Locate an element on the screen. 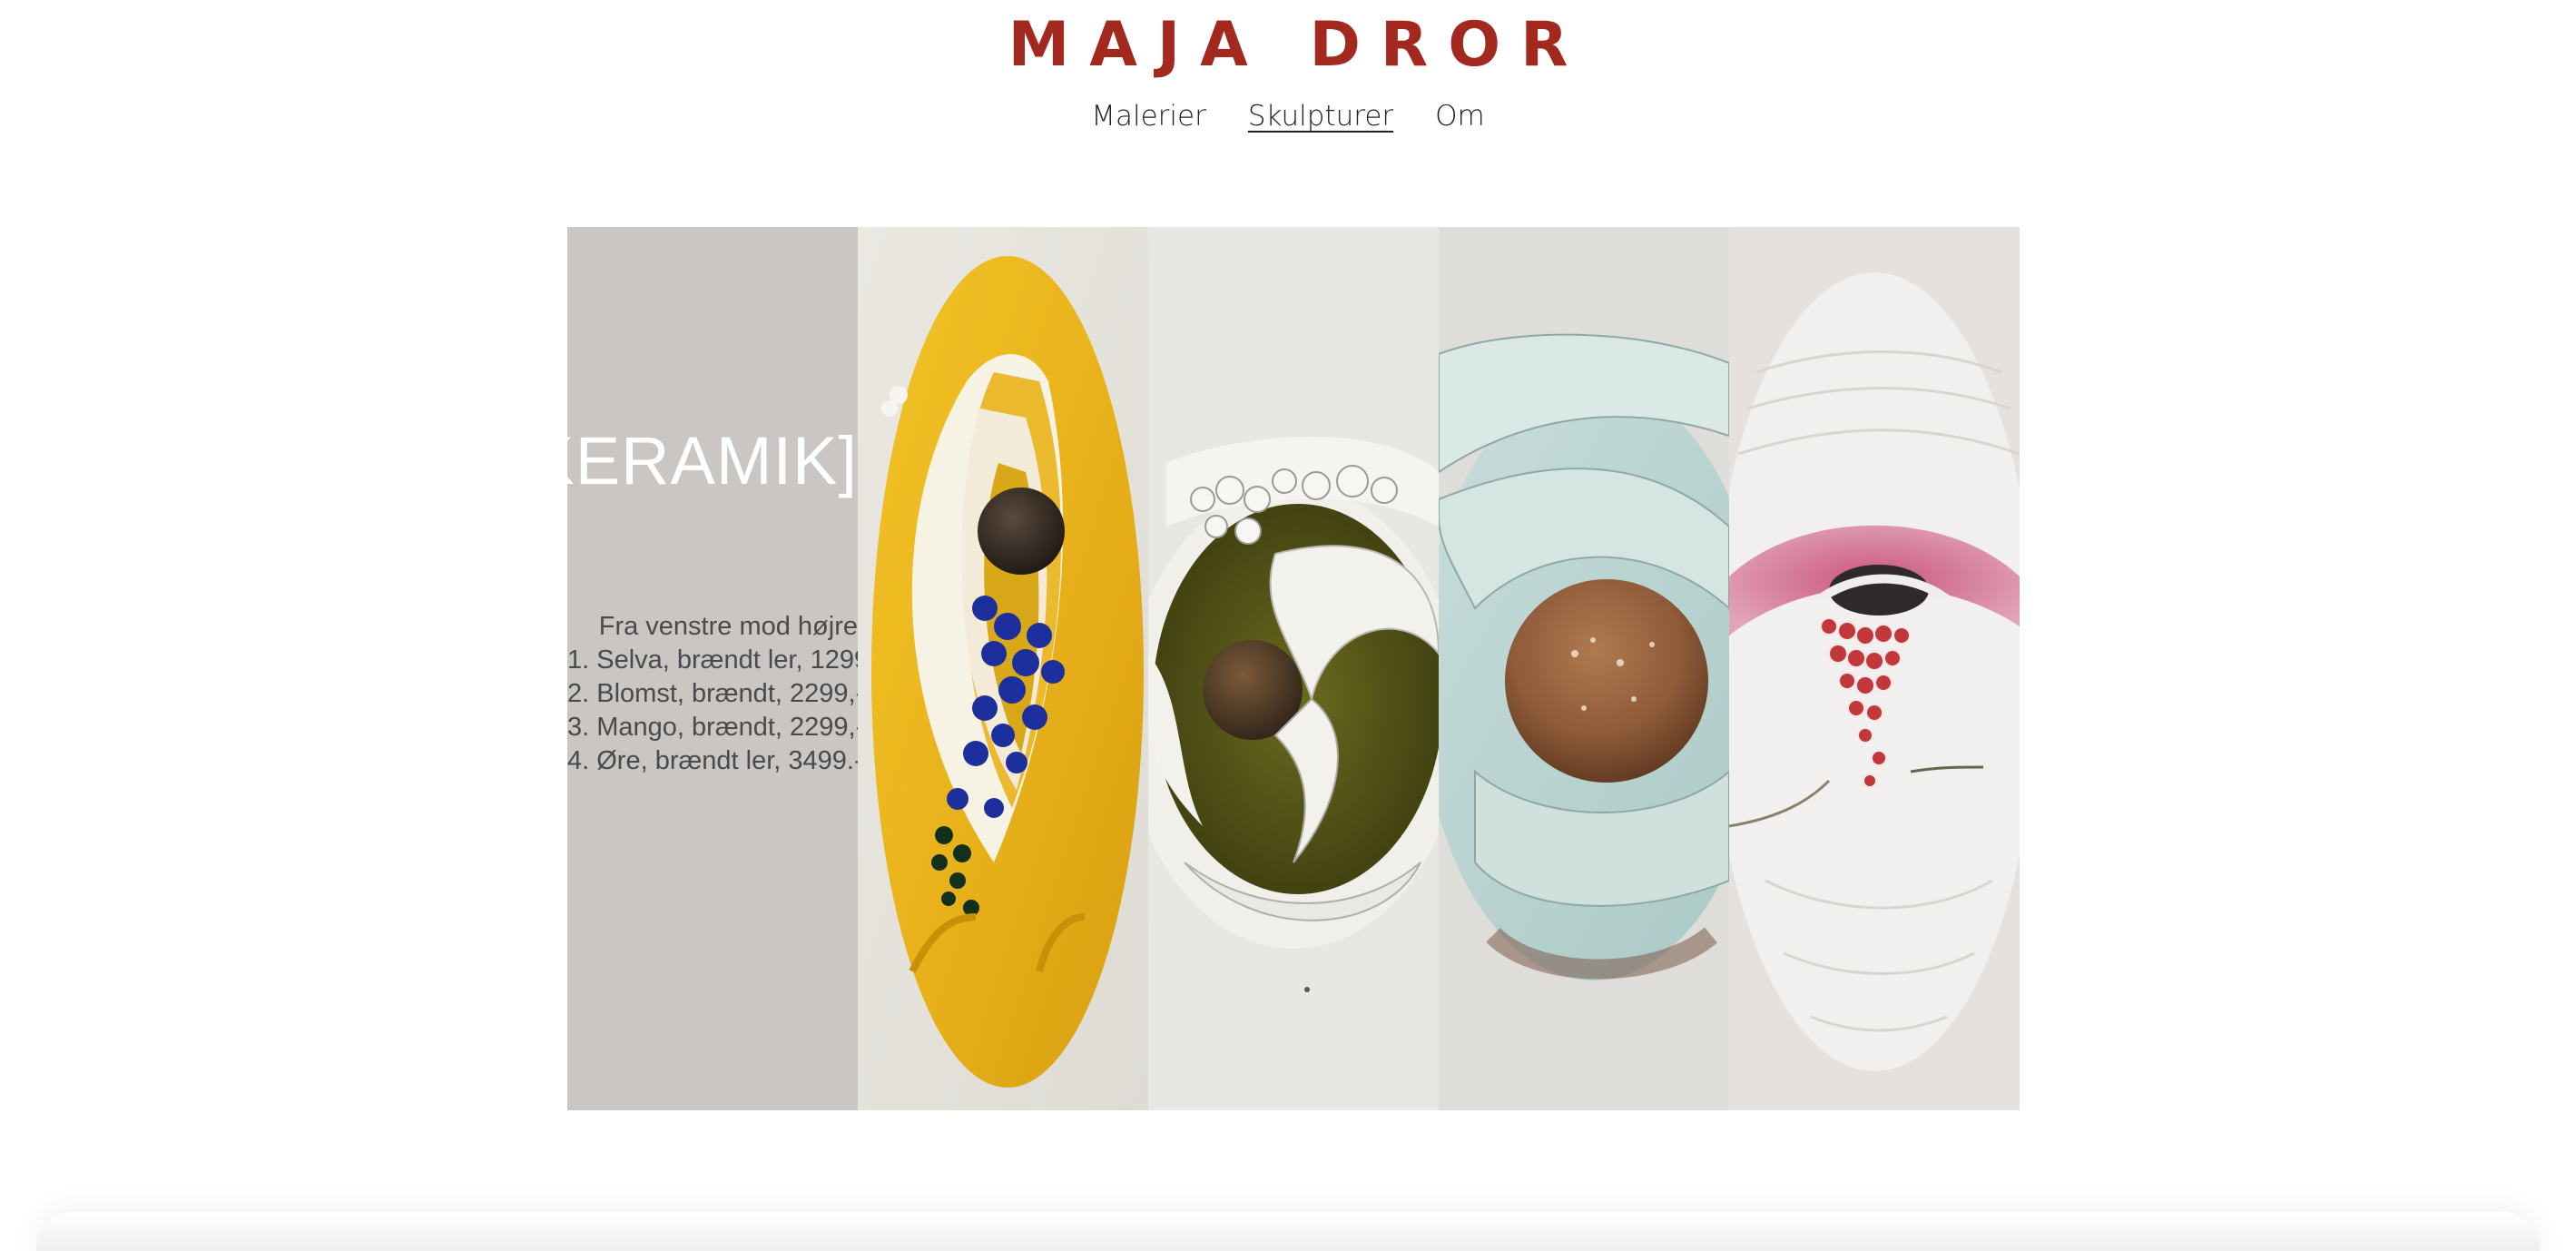  artwork-info-line: 1. Selva, brændt ler, 1299,- is located at coordinates (712, 660).